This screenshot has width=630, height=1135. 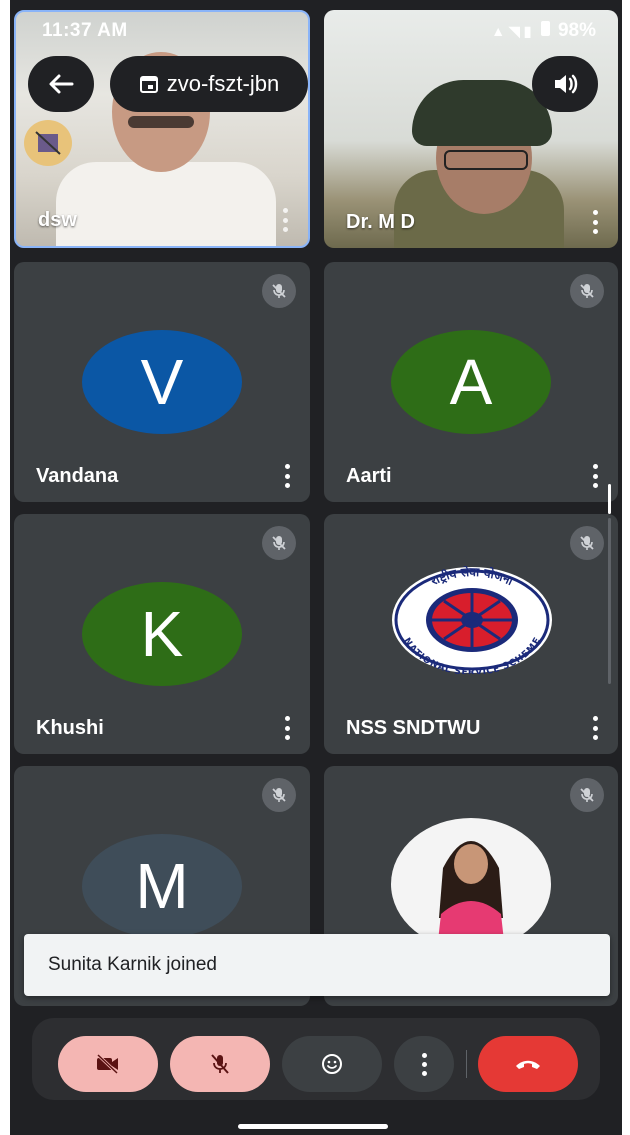 I want to click on battery-level: 98%, so click(x=576, y=30).